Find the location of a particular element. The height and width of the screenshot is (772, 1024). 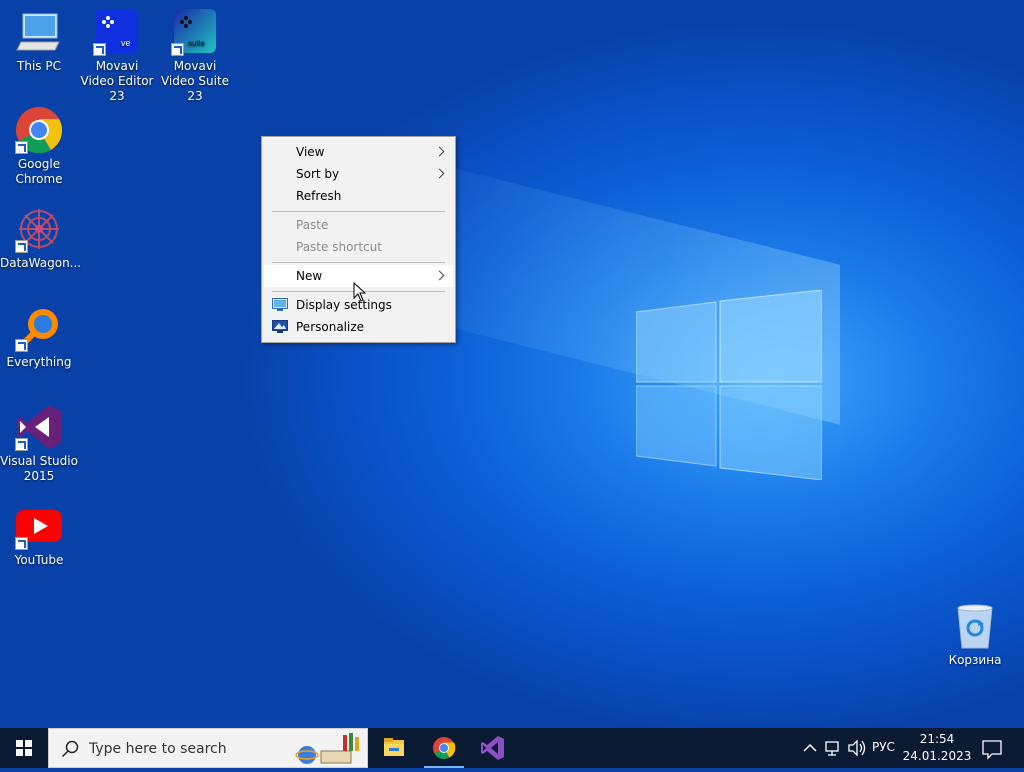

menu-item-paste-shortcut: Paste shortcut is located at coordinates (358, 247).